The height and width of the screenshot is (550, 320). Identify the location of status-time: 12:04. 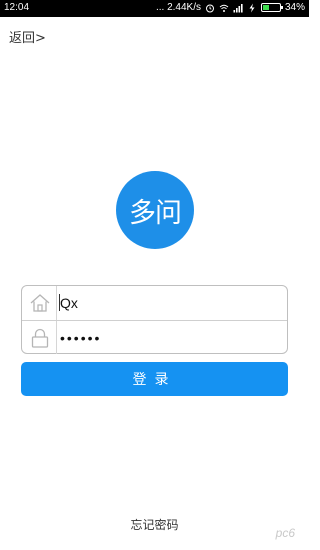
(17, 7).